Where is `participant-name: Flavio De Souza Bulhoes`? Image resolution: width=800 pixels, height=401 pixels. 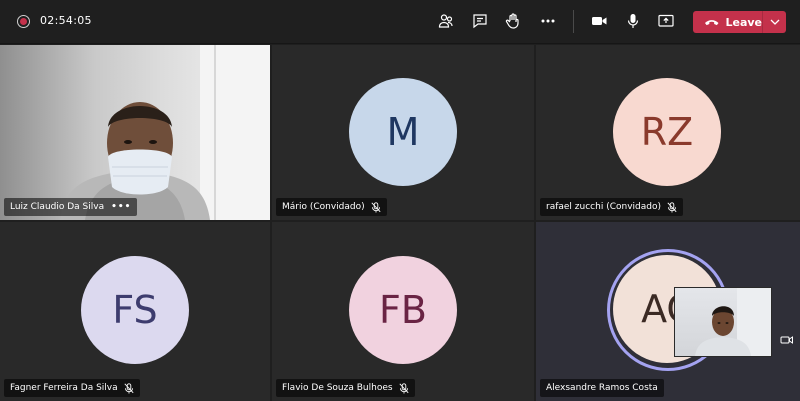 participant-name: Flavio De Souza Bulhoes is located at coordinates (337, 388).